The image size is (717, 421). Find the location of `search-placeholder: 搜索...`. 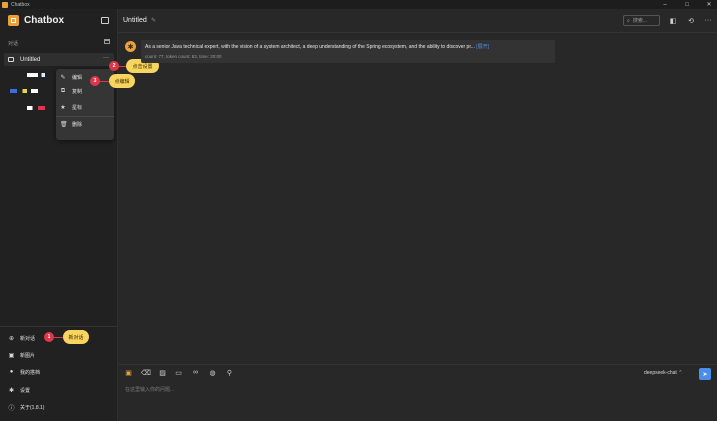

search-placeholder: 搜索... is located at coordinates (639, 21).